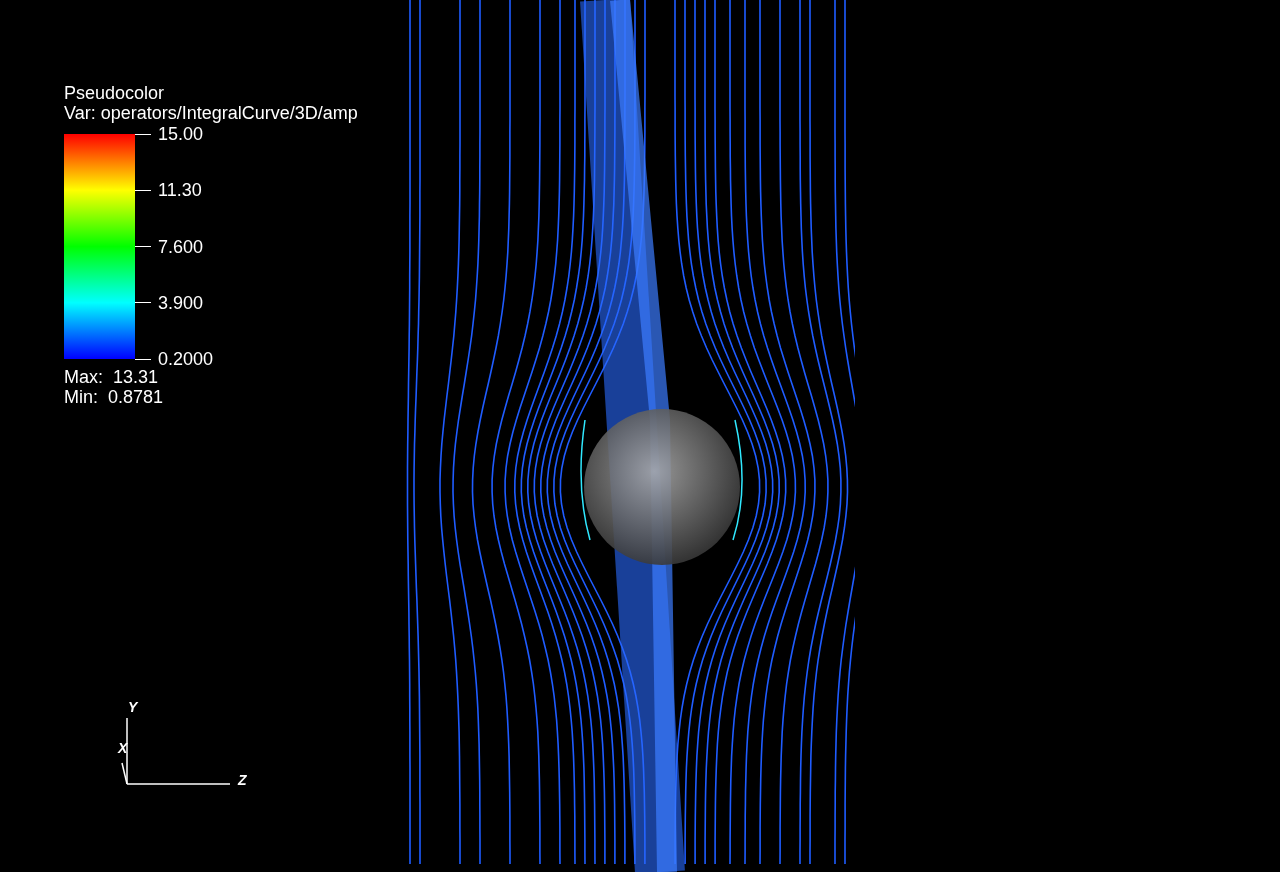 The height and width of the screenshot is (872, 1280). What do you see at coordinates (115, 93) in the screenshot?
I see `legend-title: Pseudocolor` at bounding box center [115, 93].